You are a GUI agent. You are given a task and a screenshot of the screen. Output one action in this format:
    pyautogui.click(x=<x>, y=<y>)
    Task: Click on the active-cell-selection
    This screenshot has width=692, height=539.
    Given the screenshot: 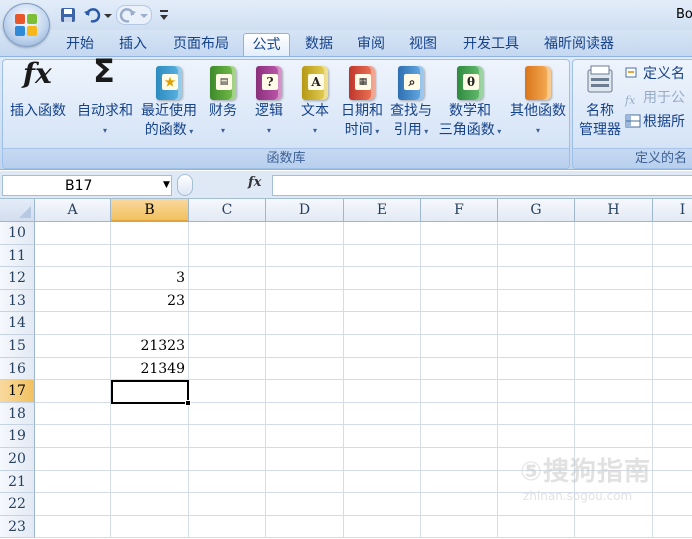 What is the action you would take?
    pyautogui.click(x=150, y=392)
    